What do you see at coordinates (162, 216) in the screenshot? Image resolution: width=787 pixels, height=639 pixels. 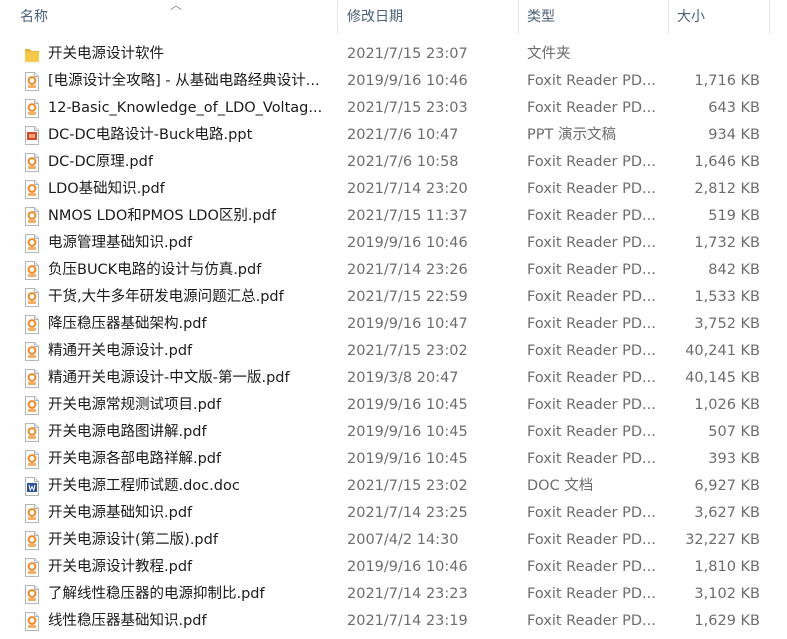 I see `file-name: NMOS LDO和PMOS LDO区别.pdf` at bounding box center [162, 216].